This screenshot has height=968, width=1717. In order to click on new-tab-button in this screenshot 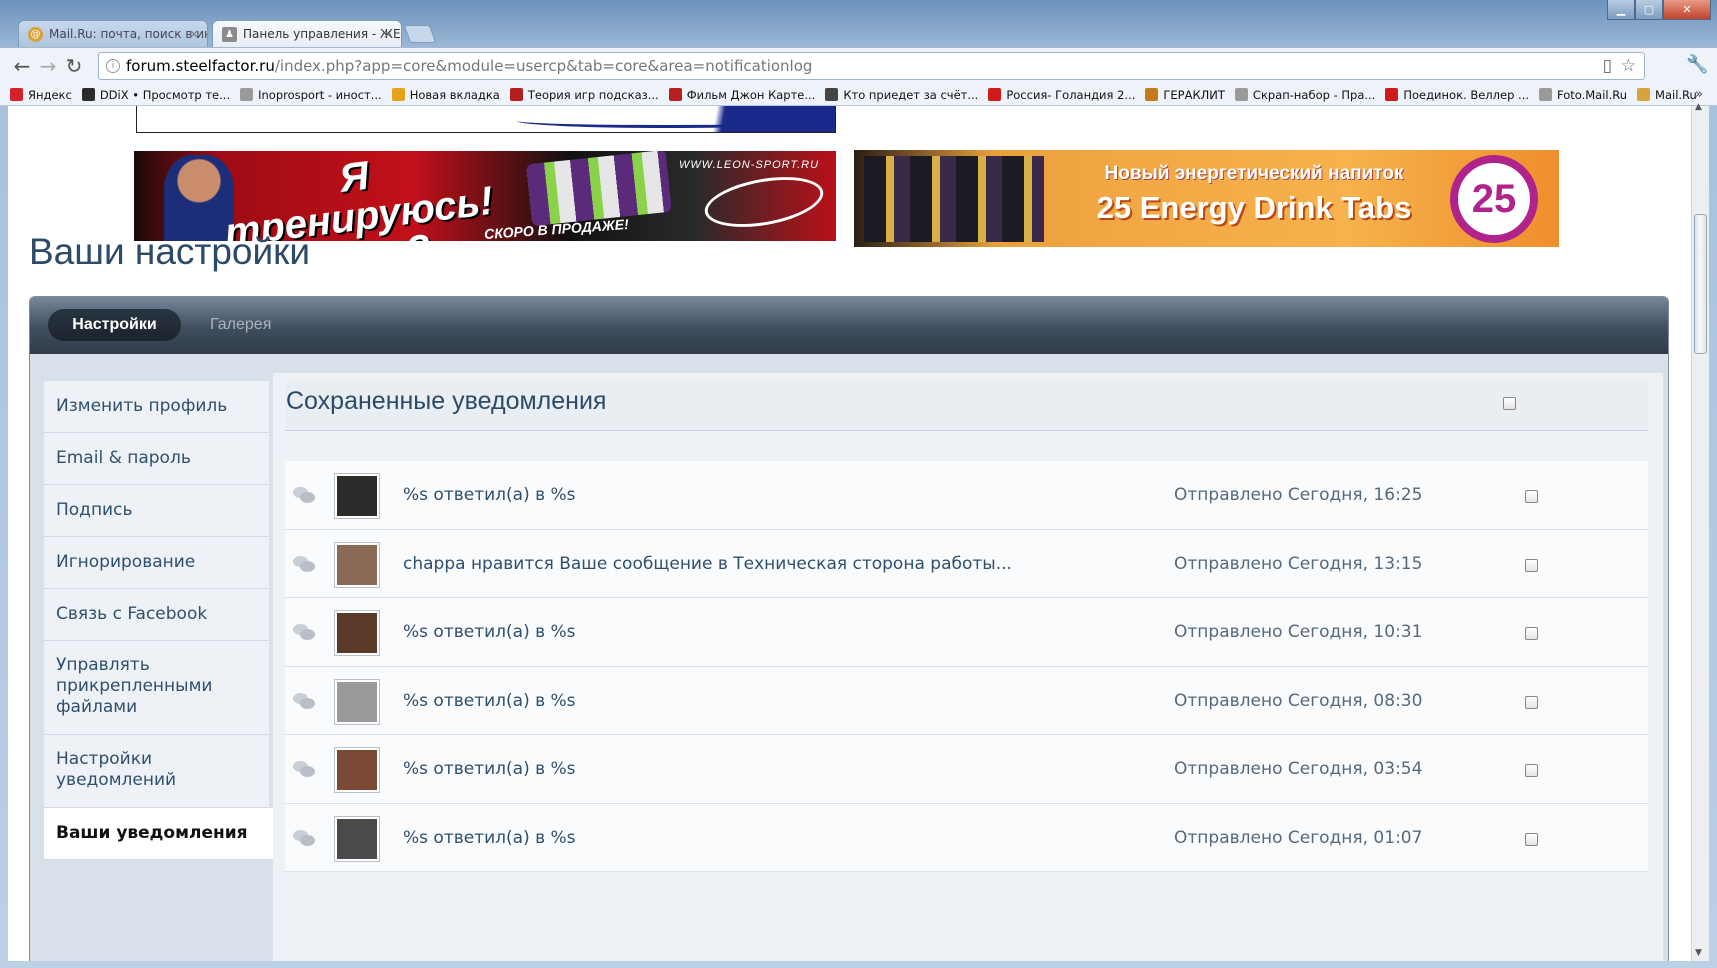, I will do `click(420, 34)`.